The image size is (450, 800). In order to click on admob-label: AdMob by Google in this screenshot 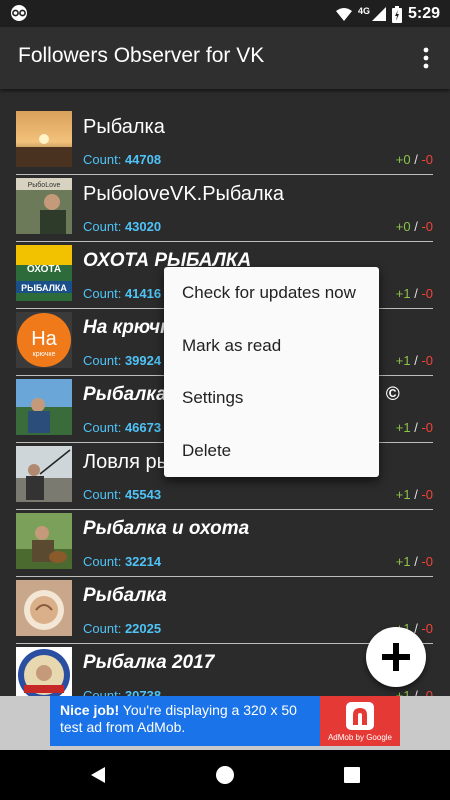, I will do `click(360, 737)`.